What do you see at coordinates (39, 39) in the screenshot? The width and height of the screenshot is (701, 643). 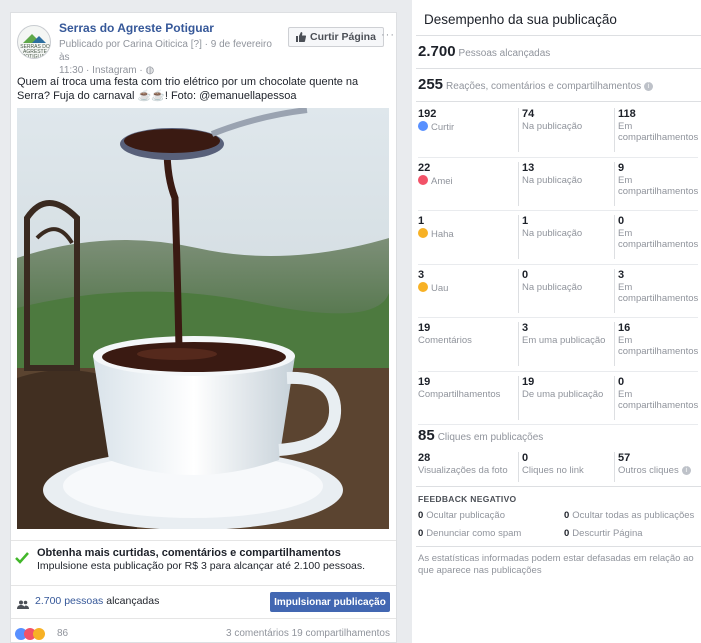 I see `logo-mountain-icon` at bounding box center [39, 39].